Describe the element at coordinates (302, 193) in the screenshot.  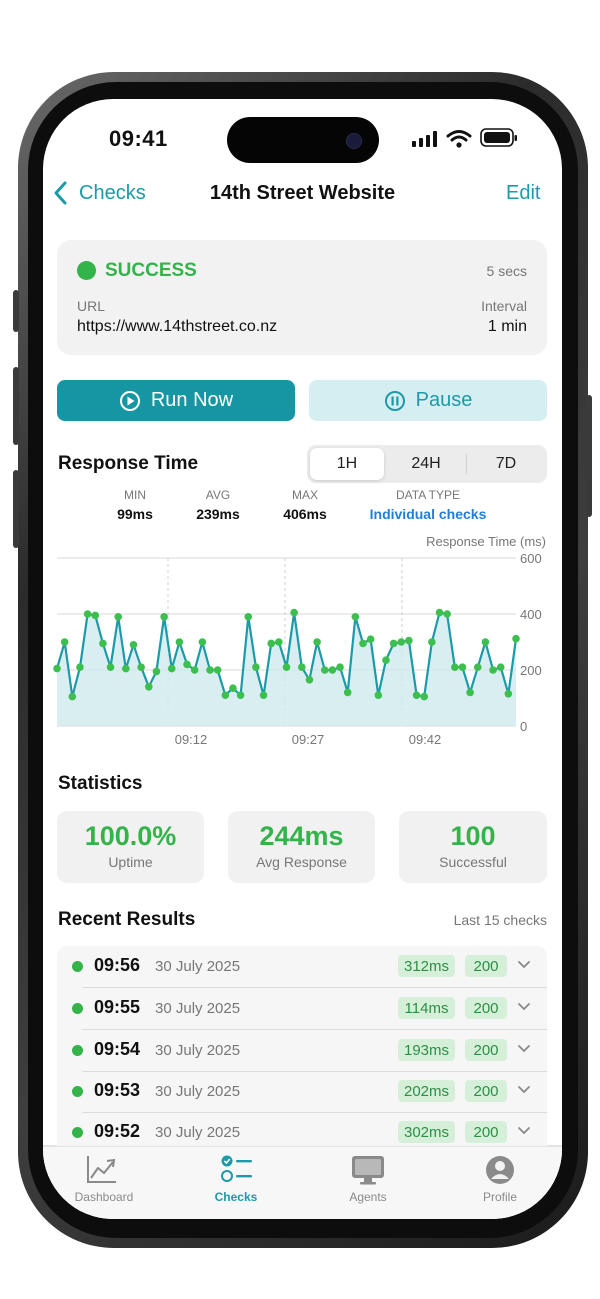
I see `page-title: 14th Street Website` at that location.